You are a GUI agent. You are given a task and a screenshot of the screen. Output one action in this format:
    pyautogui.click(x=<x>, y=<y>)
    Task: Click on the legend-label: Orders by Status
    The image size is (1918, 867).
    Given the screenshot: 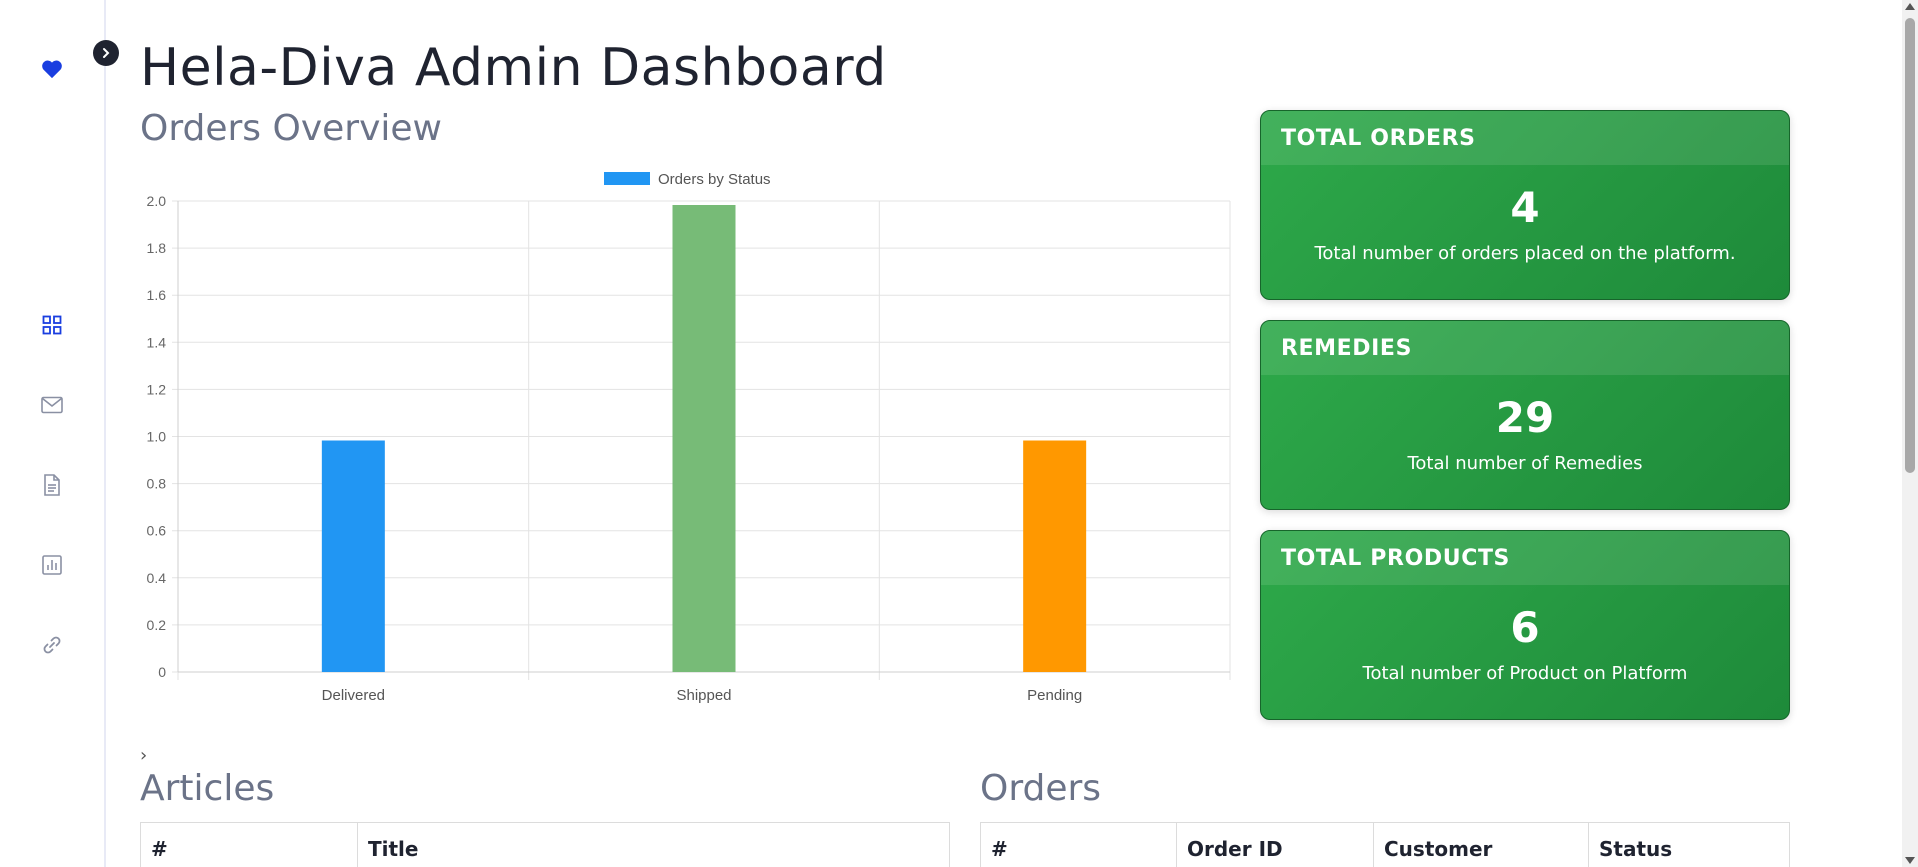 What is the action you would take?
    pyautogui.click(x=714, y=179)
    